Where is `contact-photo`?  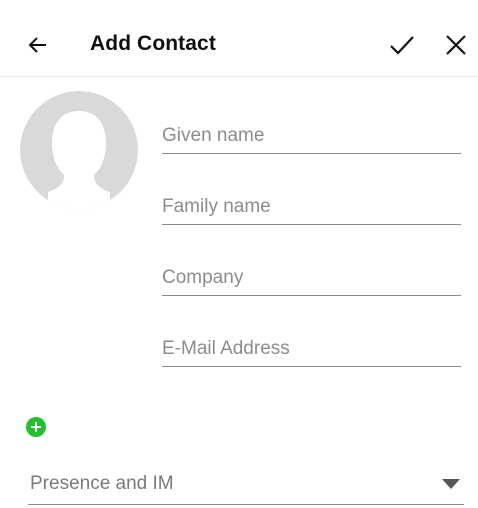 contact-photo is located at coordinates (79, 150).